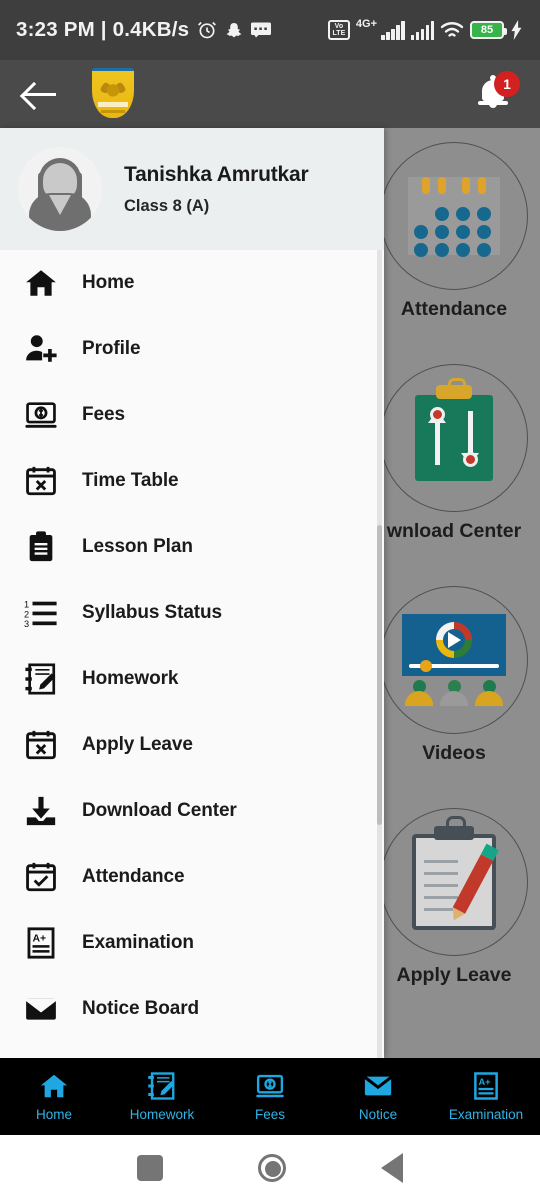 This screenshot has height=1200, width=540. Describe the element at coordinates (167, 205) in the screenshot. I see `student-class: Class 8 (A)` at that location.